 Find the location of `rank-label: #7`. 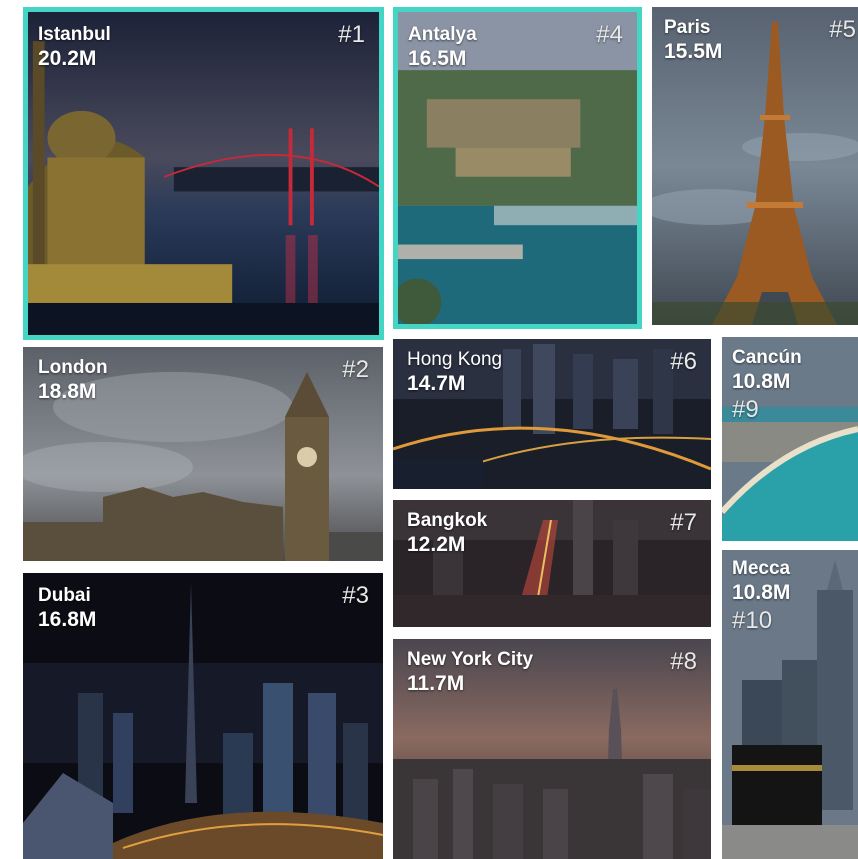

rank-label: #7 is located at coordinates (683, 522).